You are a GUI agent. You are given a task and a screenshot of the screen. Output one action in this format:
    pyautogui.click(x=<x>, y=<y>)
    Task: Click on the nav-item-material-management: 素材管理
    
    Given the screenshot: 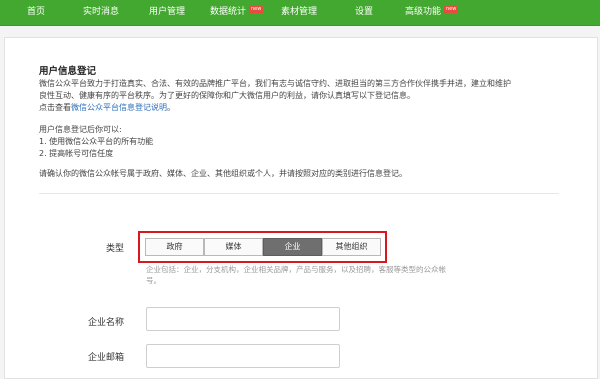 What is the action you would take?
    pyautogui.click(x=299, y=12)
    